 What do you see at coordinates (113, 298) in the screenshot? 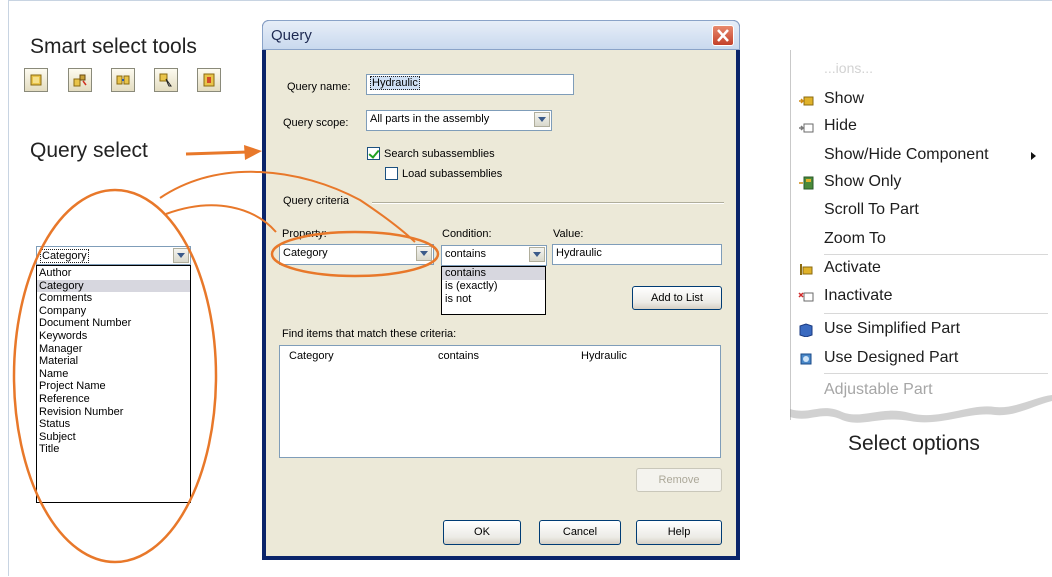
I see `category-option: Comments` at bounding box center [113, 298].